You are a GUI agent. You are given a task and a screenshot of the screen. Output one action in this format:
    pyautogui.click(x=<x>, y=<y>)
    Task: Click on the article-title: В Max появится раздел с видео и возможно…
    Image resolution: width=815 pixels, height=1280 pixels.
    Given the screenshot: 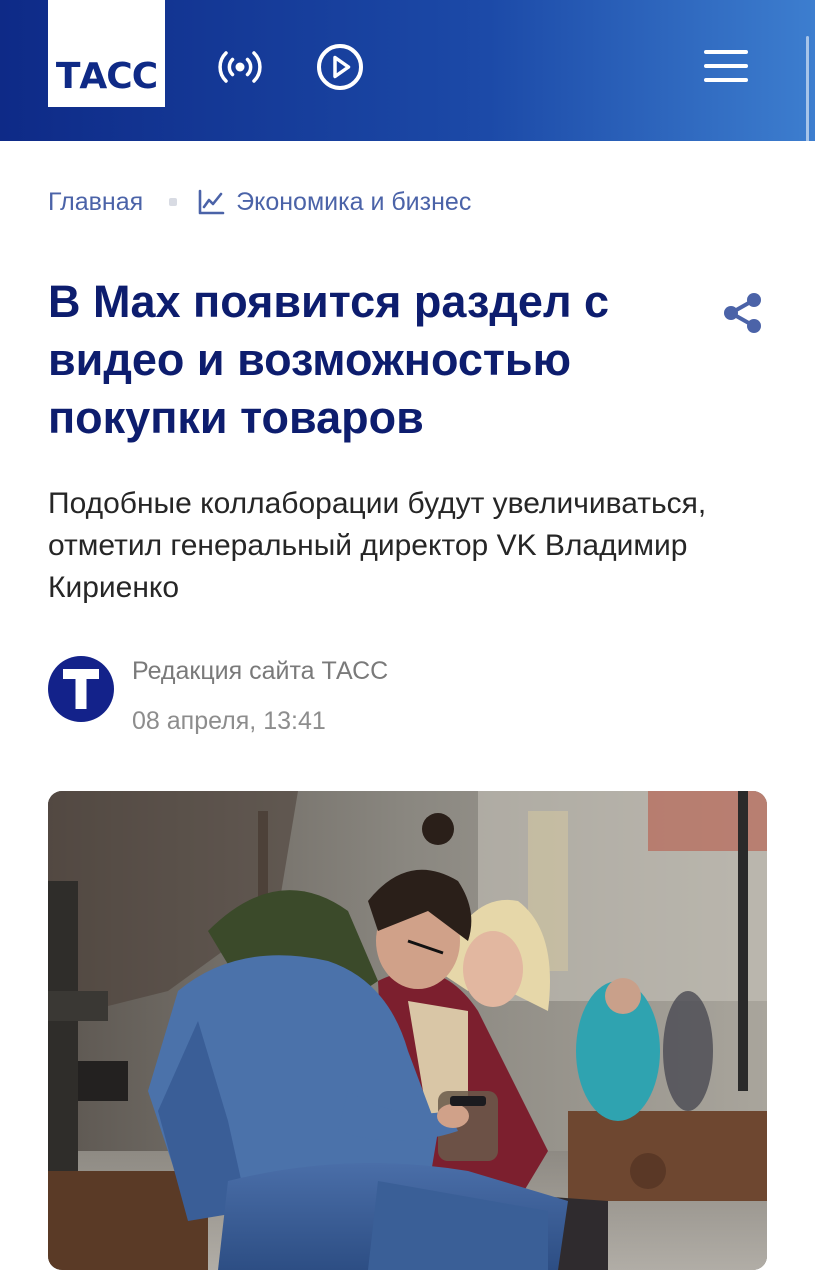 What is the action you would take?
    pyautogui.click(x=329, y=359)
    